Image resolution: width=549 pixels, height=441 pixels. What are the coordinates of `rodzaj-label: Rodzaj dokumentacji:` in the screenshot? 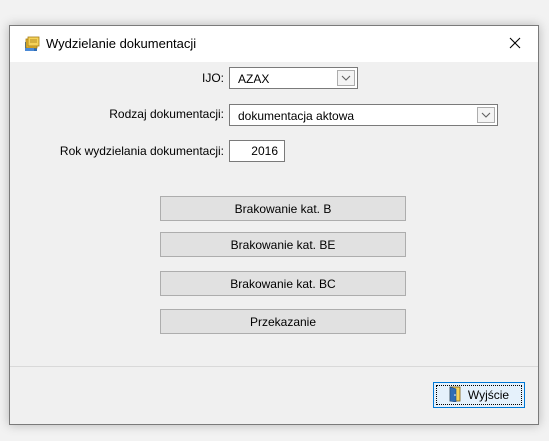 It's located at (166, 114).